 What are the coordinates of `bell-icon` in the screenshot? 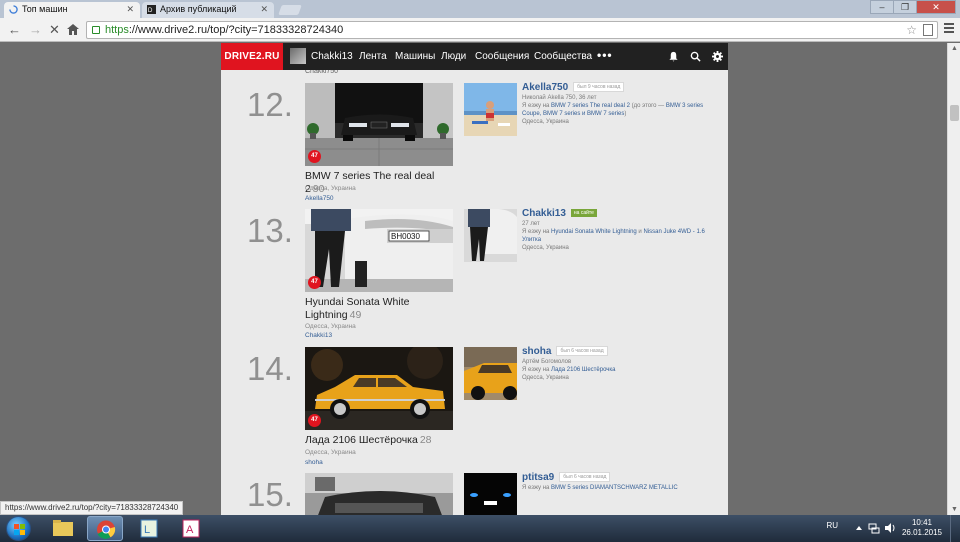 It's located at (673, 56).